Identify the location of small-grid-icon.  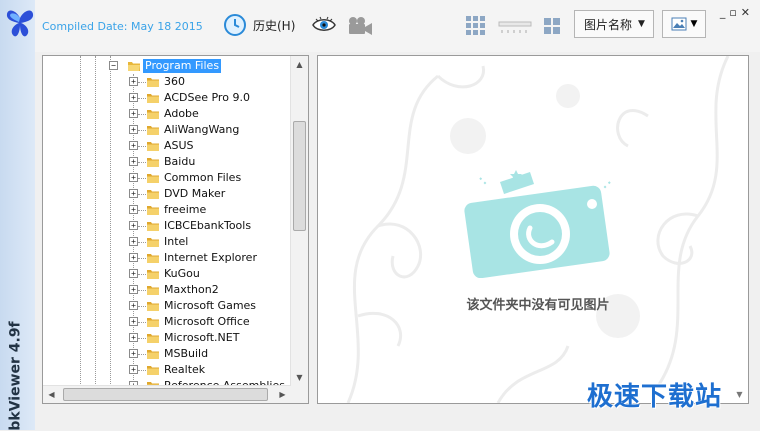
(552, 26).